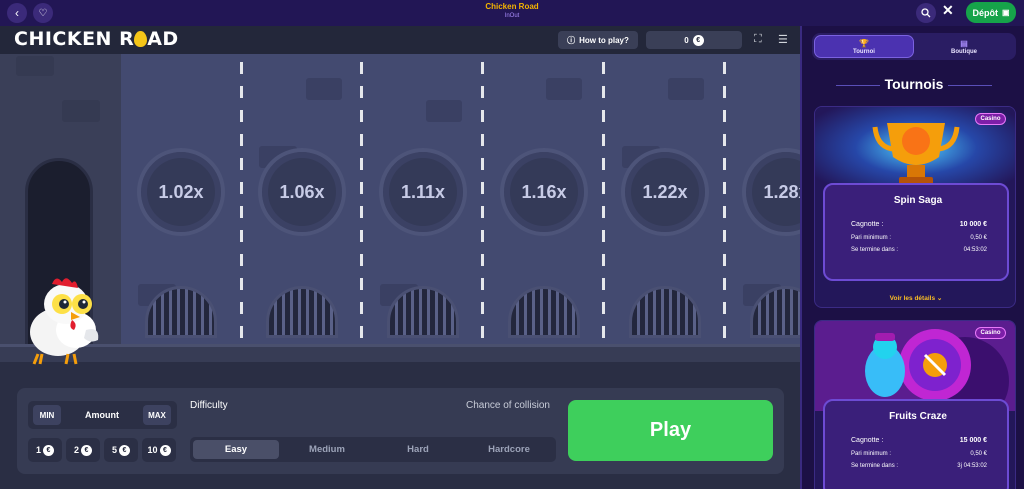  Describe the element at coordinates (423, 192) in the screenshot. I see `lane-multiplier: 1.11x` at that location.